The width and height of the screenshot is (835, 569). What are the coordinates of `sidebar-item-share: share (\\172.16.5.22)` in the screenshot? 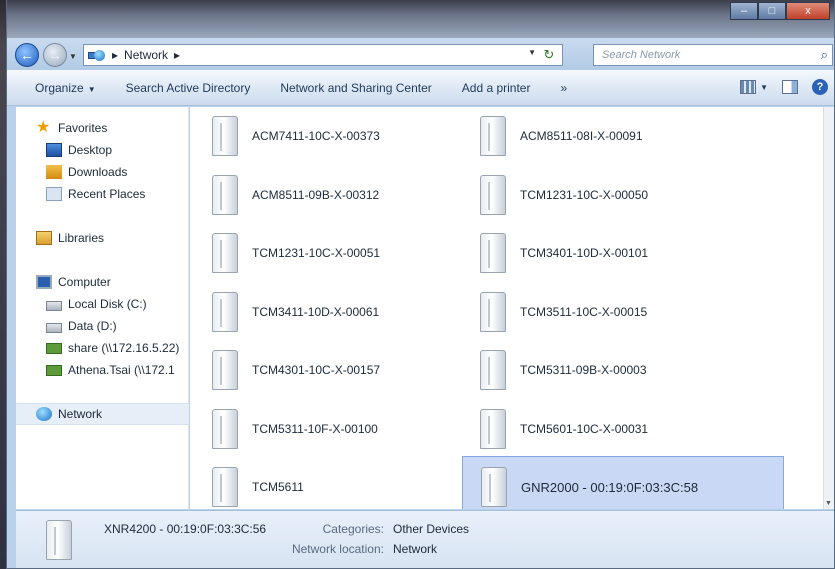 It's located at (102, 348).